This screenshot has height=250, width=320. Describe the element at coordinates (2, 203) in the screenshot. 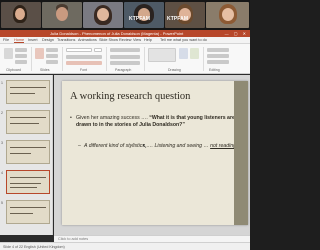

I see `thumbnail-number: 5` at that location.